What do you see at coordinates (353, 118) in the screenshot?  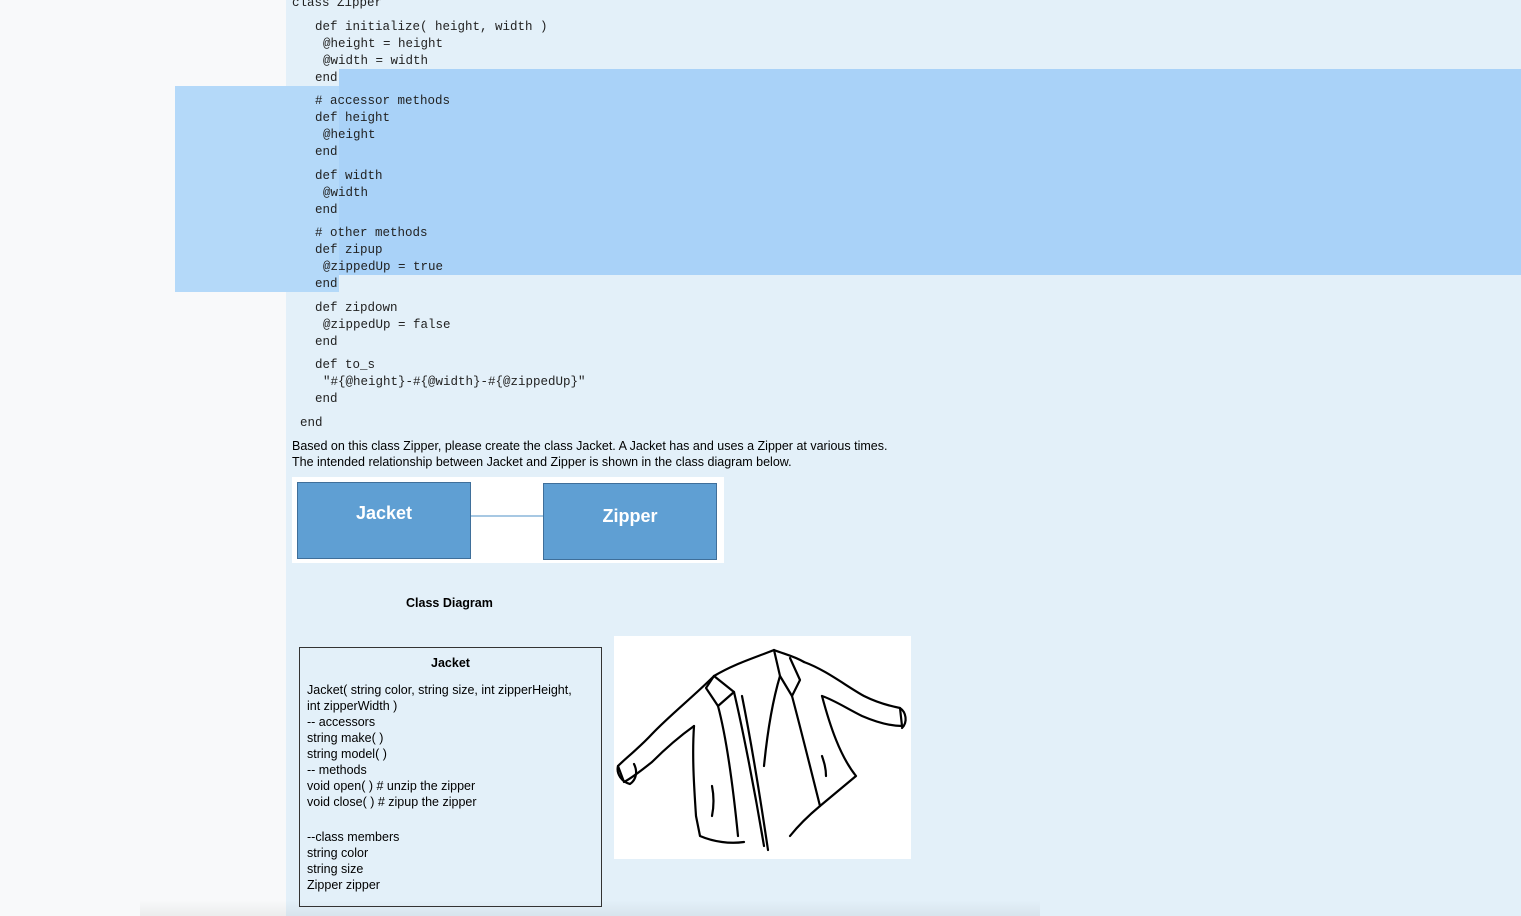 I see `code-line: def height` at bounding box center [353, 118].